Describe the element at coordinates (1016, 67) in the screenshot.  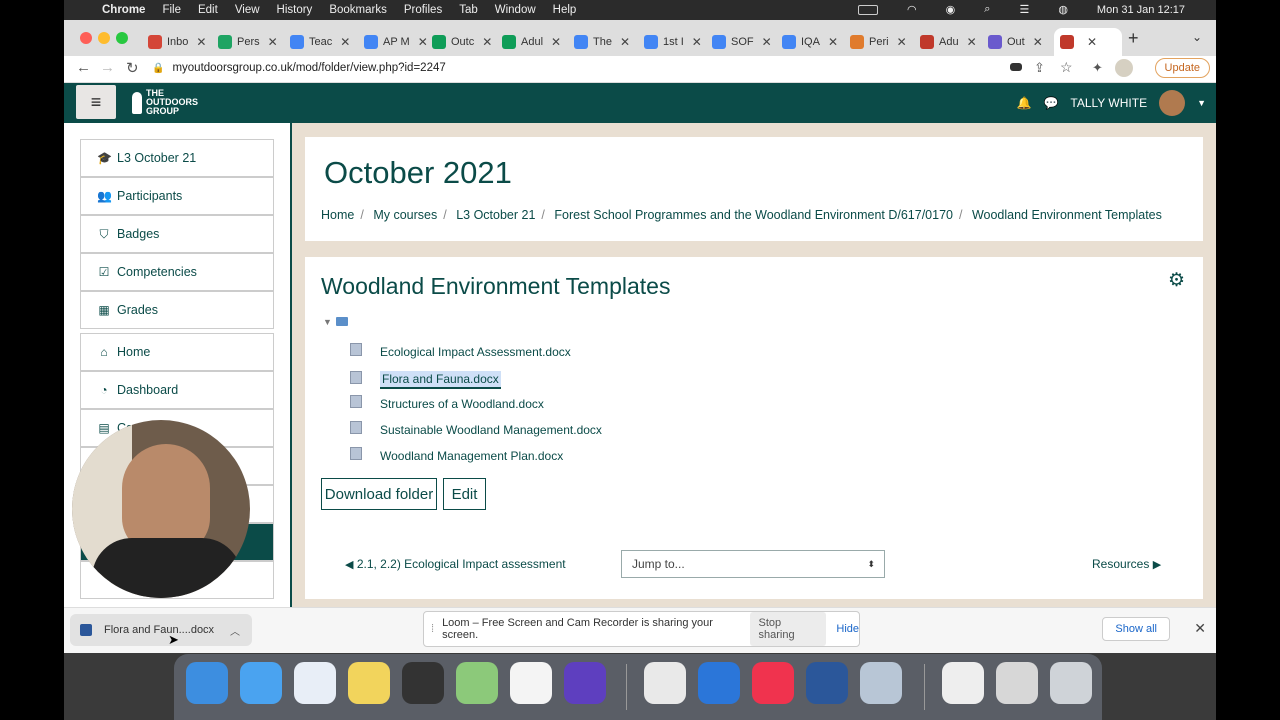
I see `camera-icon` at that location.